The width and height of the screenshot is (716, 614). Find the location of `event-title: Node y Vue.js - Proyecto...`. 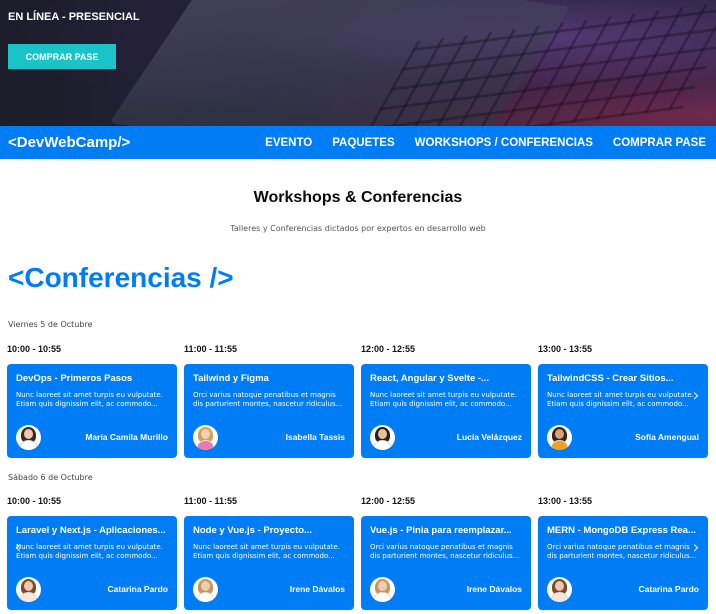

event-title: Node y Vue.js - Proyecto... is located at coordinates (252, 530).